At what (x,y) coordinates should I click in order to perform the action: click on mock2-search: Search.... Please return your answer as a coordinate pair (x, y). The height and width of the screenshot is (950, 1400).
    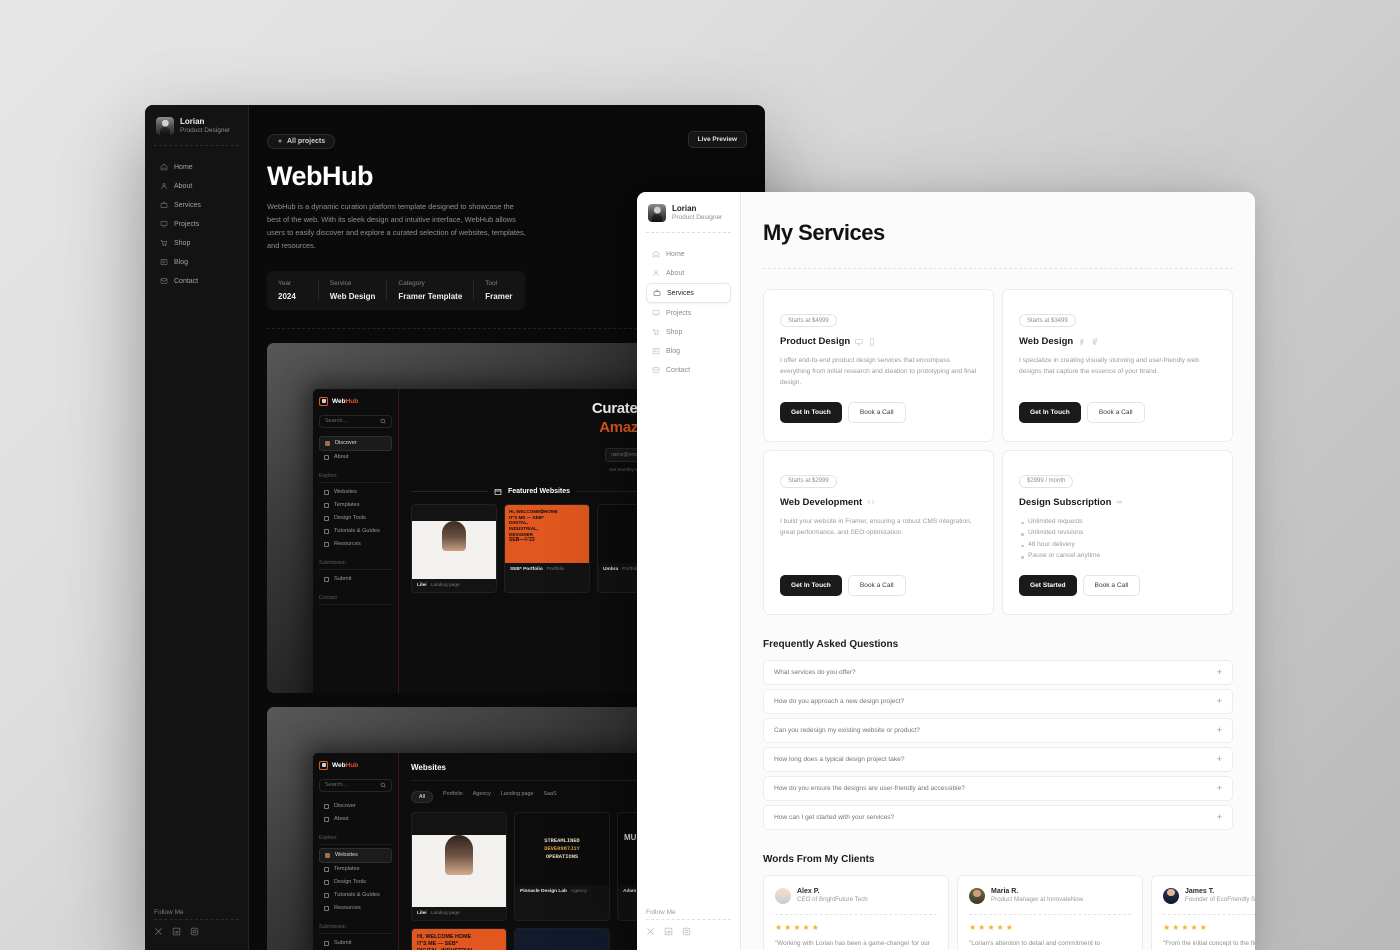
    Looking at the image, I should click on (355, 785).